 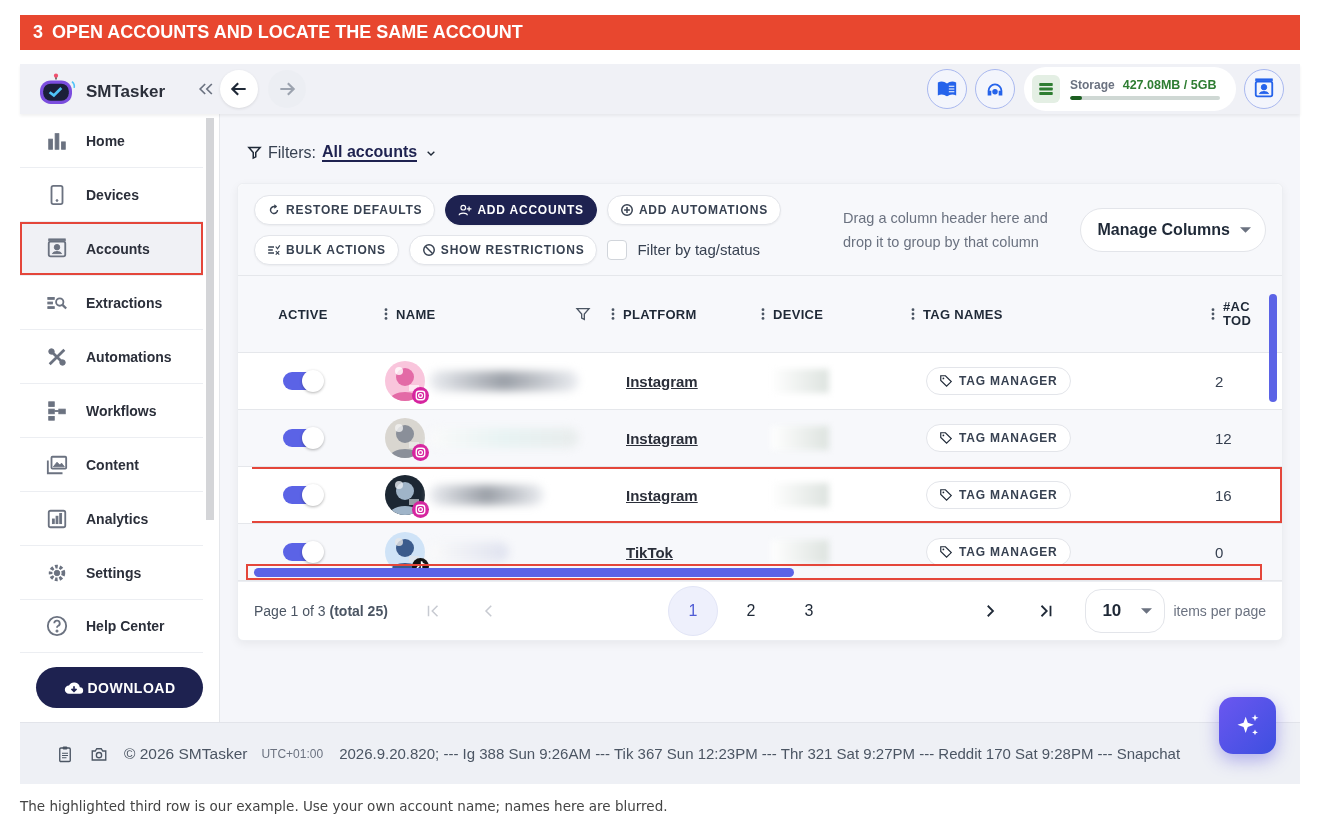 I want to click on sidebar-item: Accounts, so click(x=111, y=249).